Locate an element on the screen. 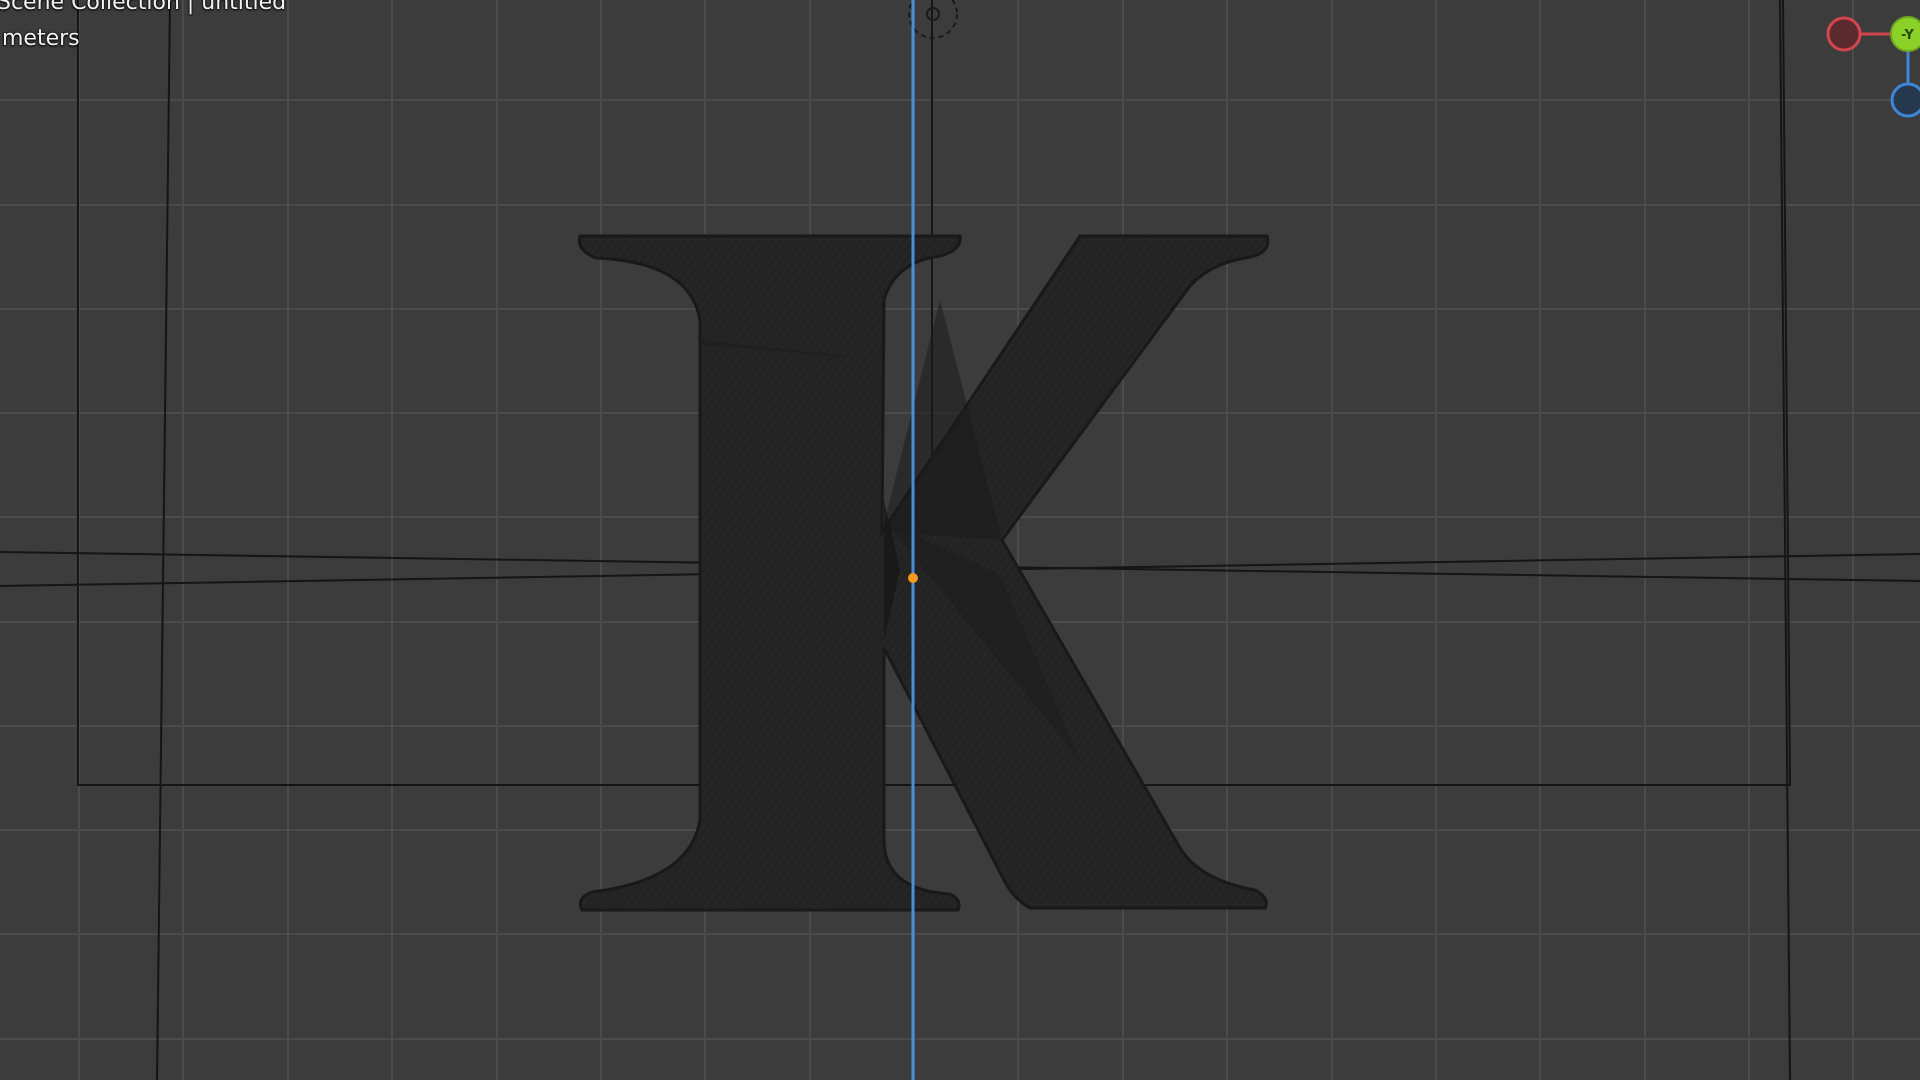 This screenshot has height=1080, width=1920. gizmo-y-label: -Y is located at coordinates (1907, 35).